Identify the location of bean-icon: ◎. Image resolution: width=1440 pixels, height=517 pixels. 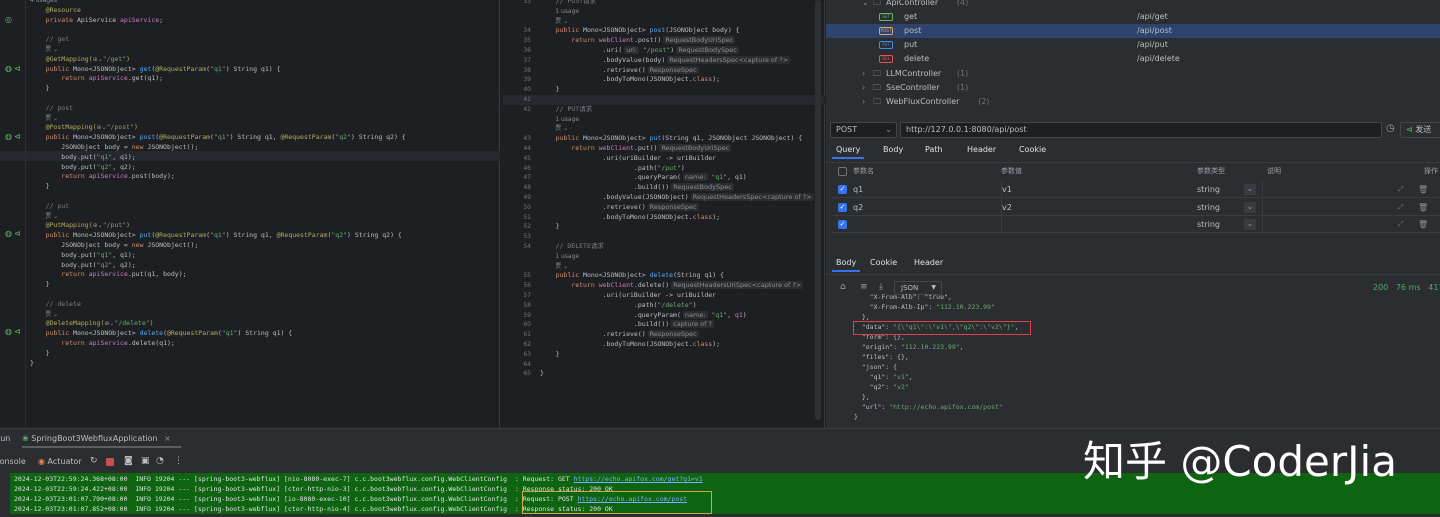
(9, 19).